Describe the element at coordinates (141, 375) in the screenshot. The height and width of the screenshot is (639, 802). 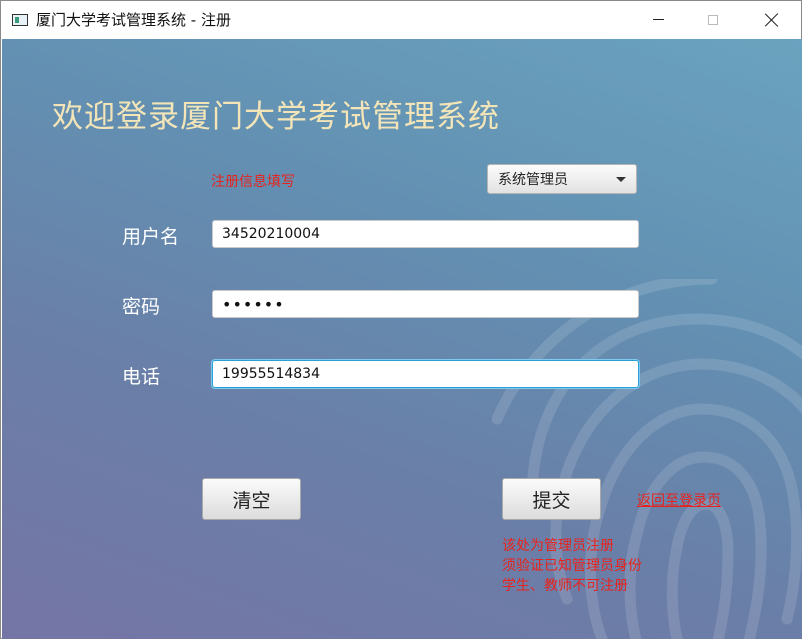
I see `phone-label: 电话` at that location.